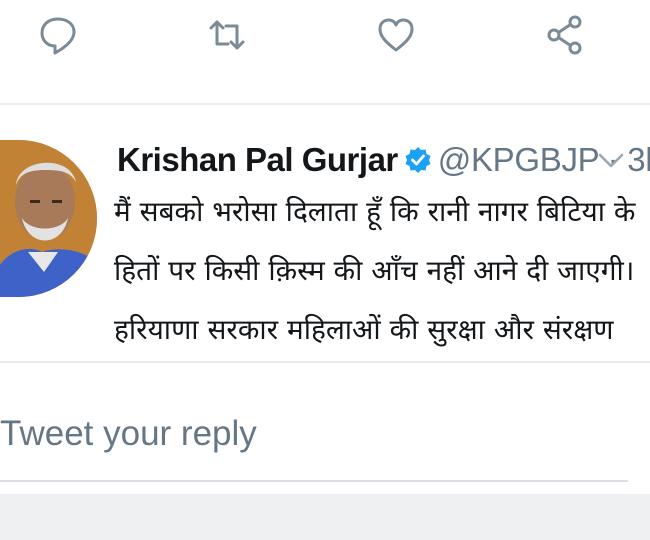 The width and height of the screenshot is (650, 540). Describe the element at coordinates (325, 104) in the screenshot. I see `action-bar-divider` at that location.